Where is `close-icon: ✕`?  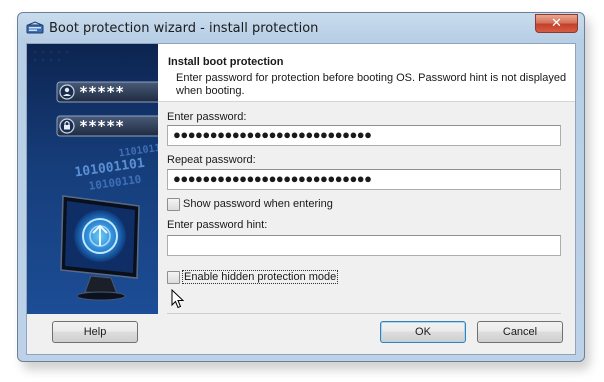 close-icon: ✕ is located at coordinates (556, 23).